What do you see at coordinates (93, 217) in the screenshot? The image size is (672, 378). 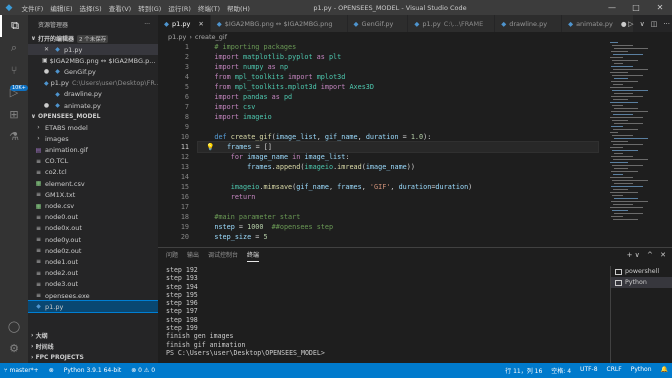 I see `file-tree-item: ≡ node0.out` at bounding box center [93, 217].